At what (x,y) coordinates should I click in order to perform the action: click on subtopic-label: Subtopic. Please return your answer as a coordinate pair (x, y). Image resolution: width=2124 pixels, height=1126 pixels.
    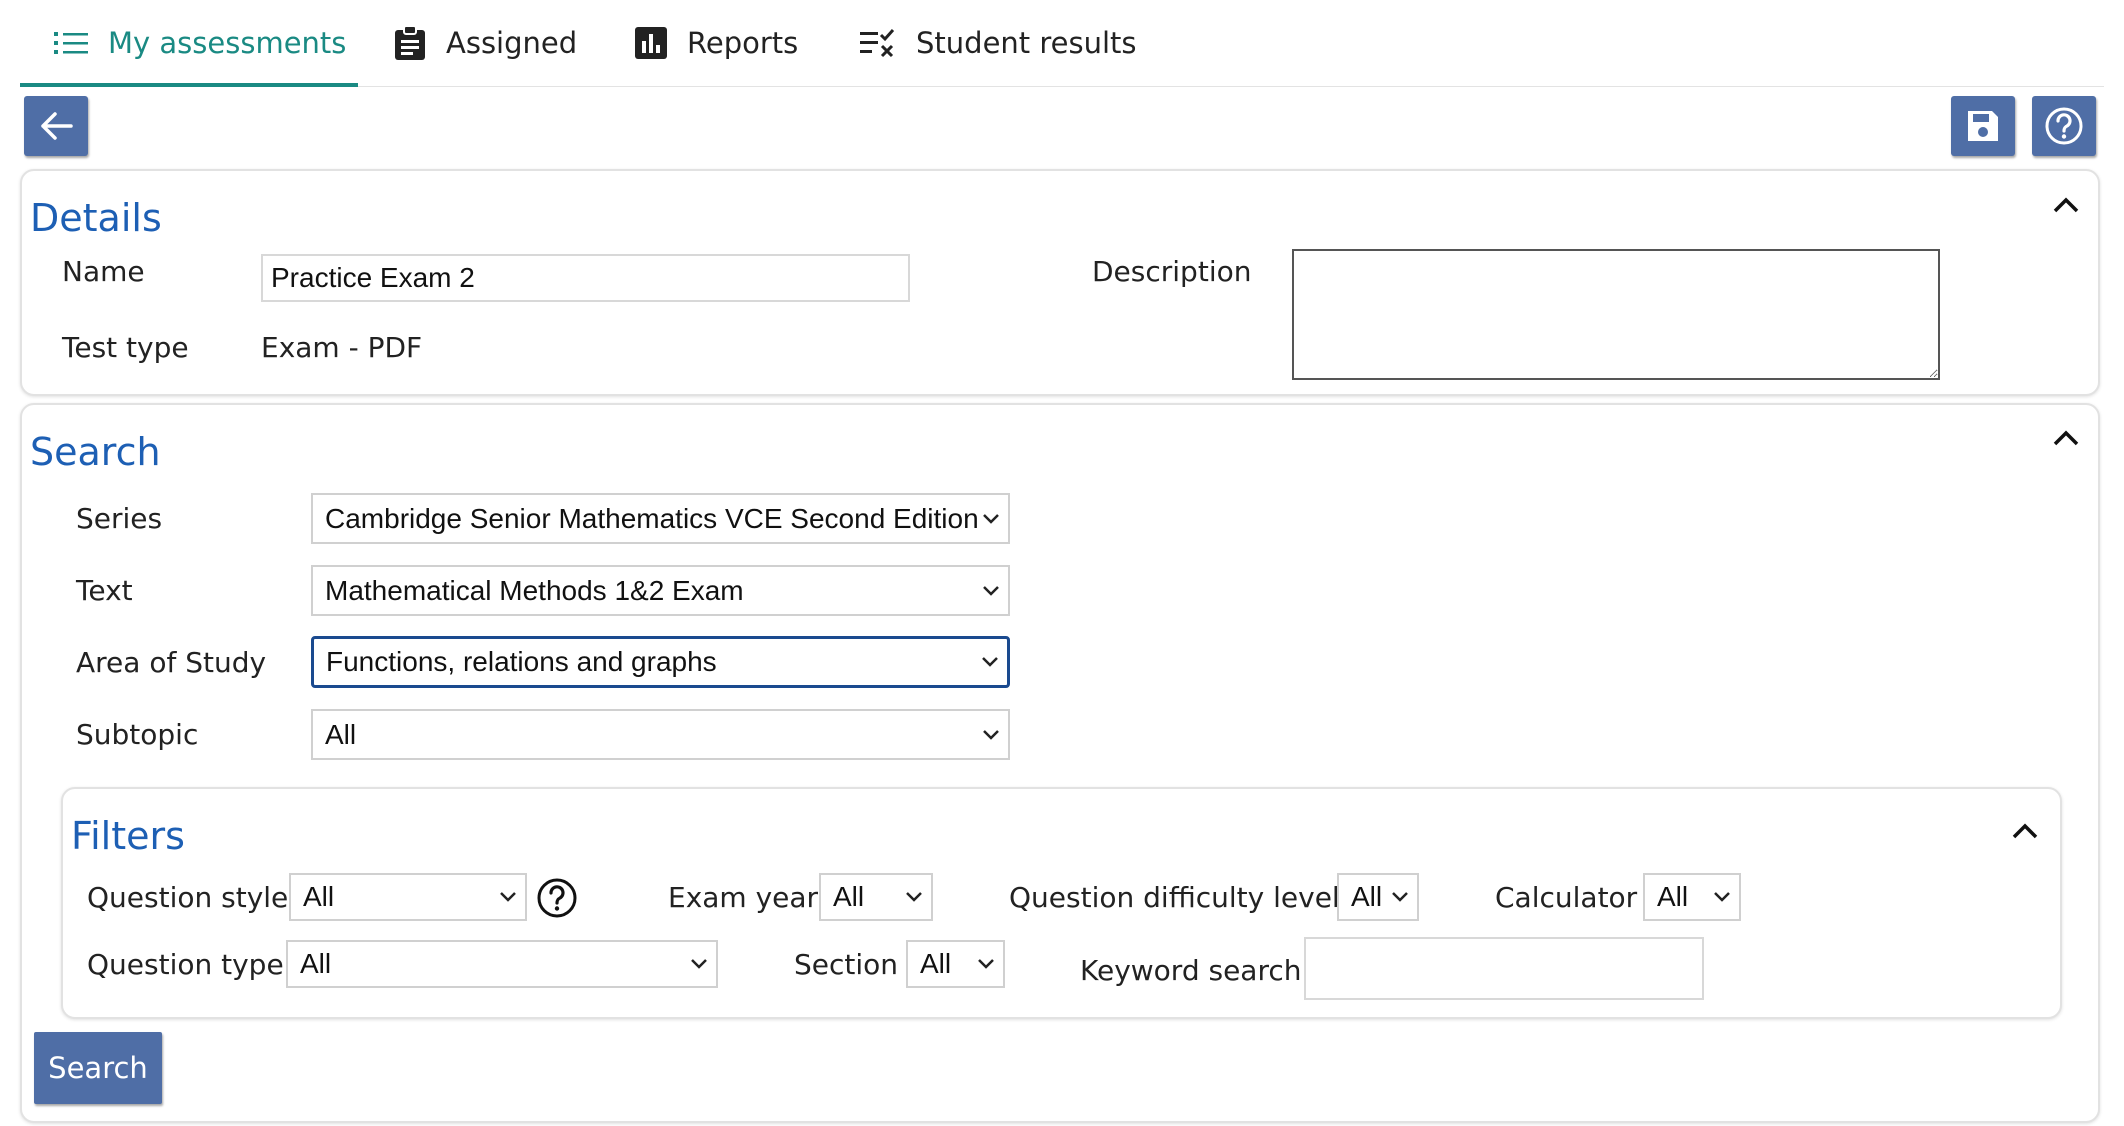
    Looking at the image, I should click on (137, 734).